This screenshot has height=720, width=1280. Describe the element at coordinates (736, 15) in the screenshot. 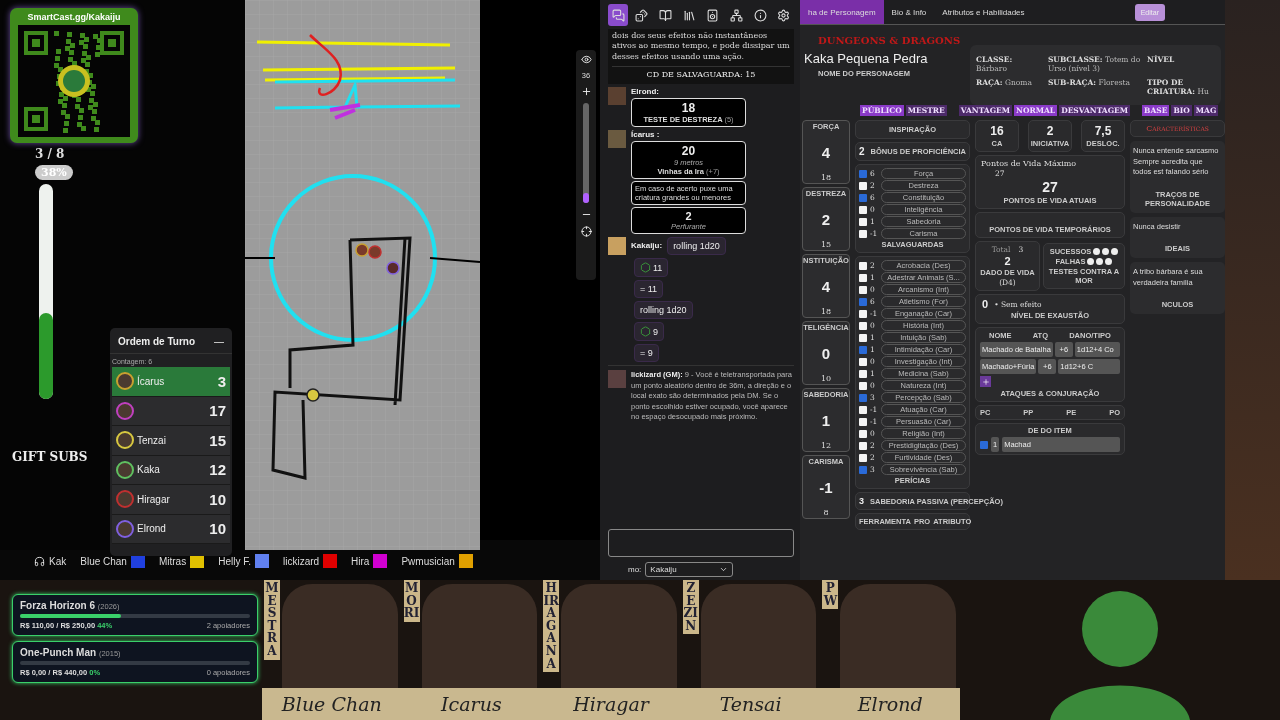

I see `nodes-icon` at that location.